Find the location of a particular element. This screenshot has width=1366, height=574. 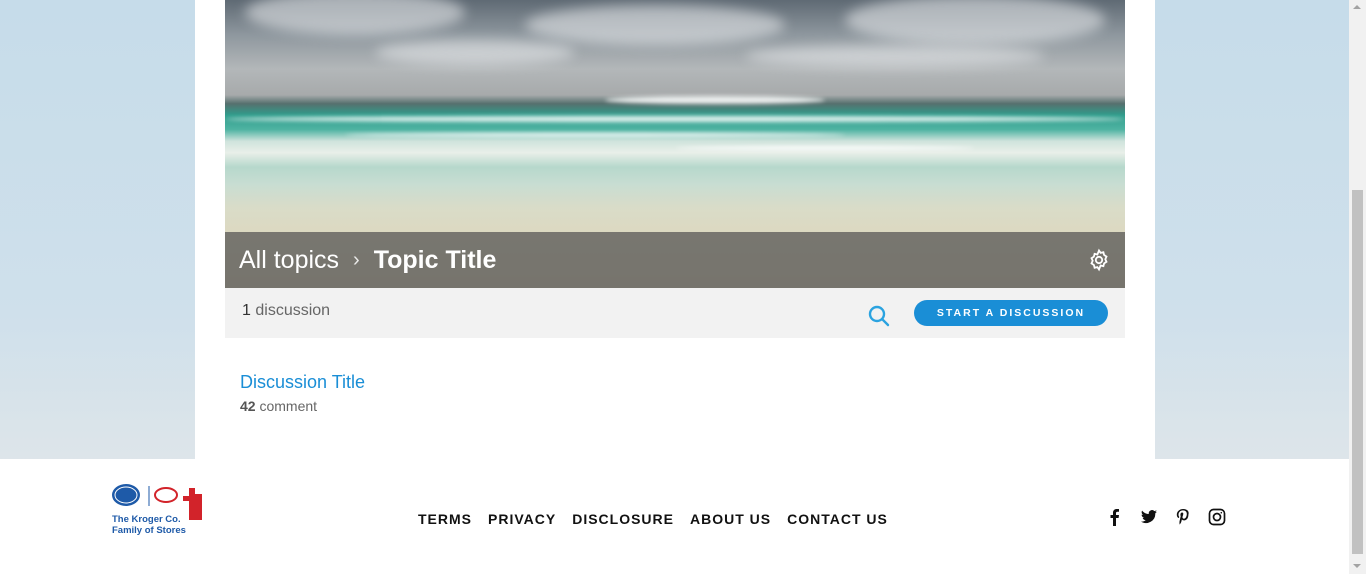

scroll-up-arrow is located at coordinates (1357, 7).